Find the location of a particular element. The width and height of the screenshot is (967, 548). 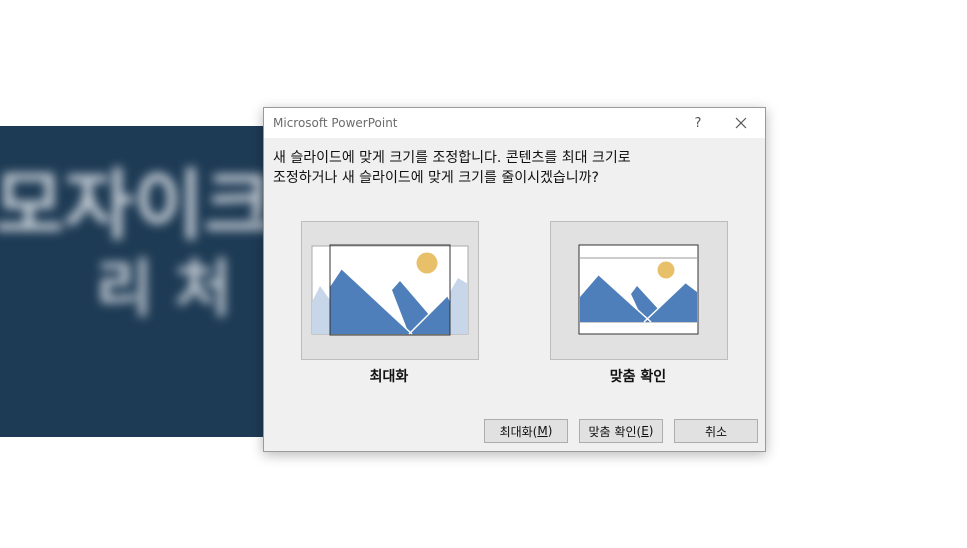

close-icon is located at coordinates (741, 123).